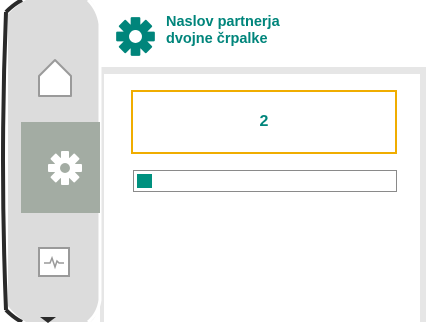  What do you see at coordinates (265, 181) in the screenshot?
I see `value-range-bar` at bounding box center [265, 181].